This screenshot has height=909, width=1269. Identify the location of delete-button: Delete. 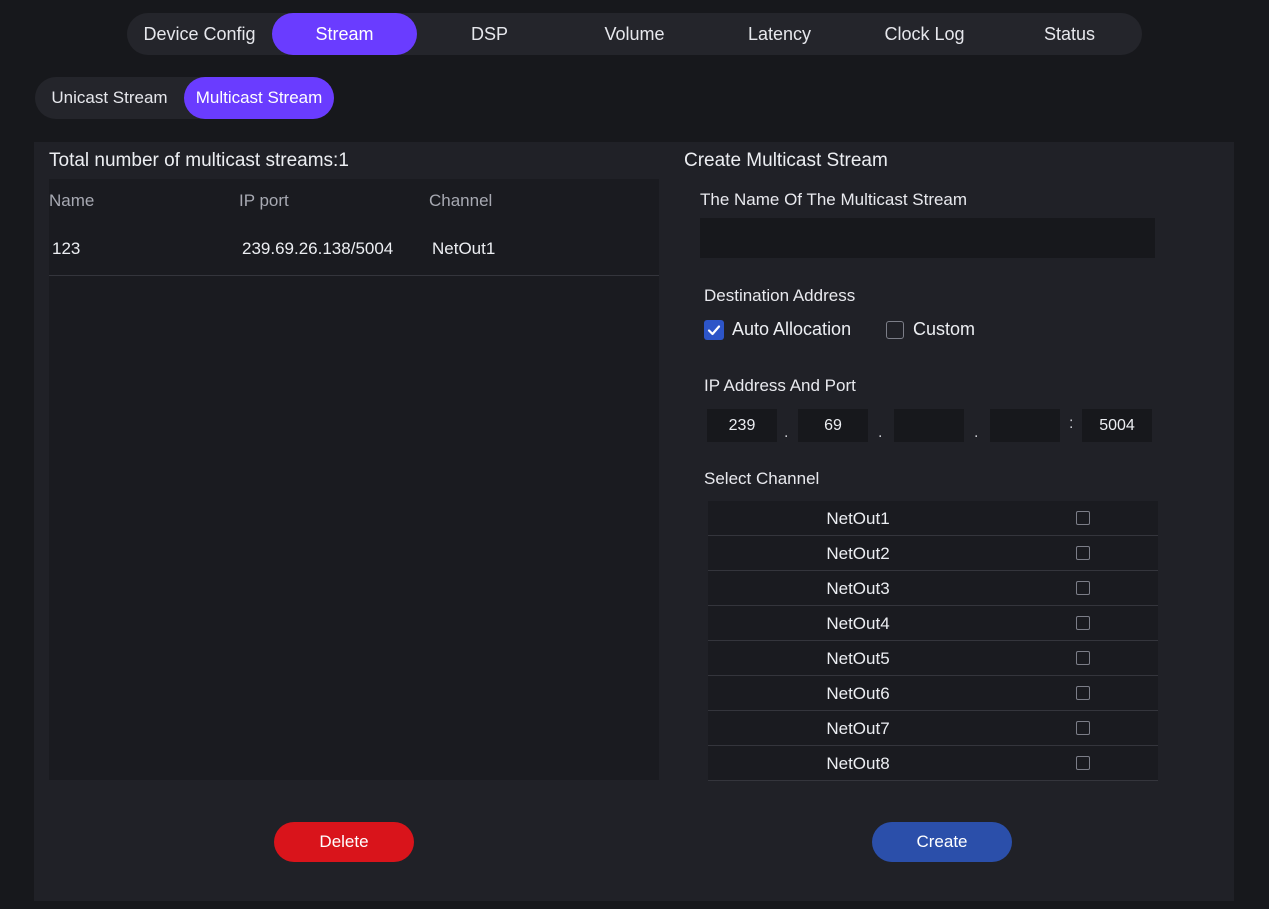
(344, 842).